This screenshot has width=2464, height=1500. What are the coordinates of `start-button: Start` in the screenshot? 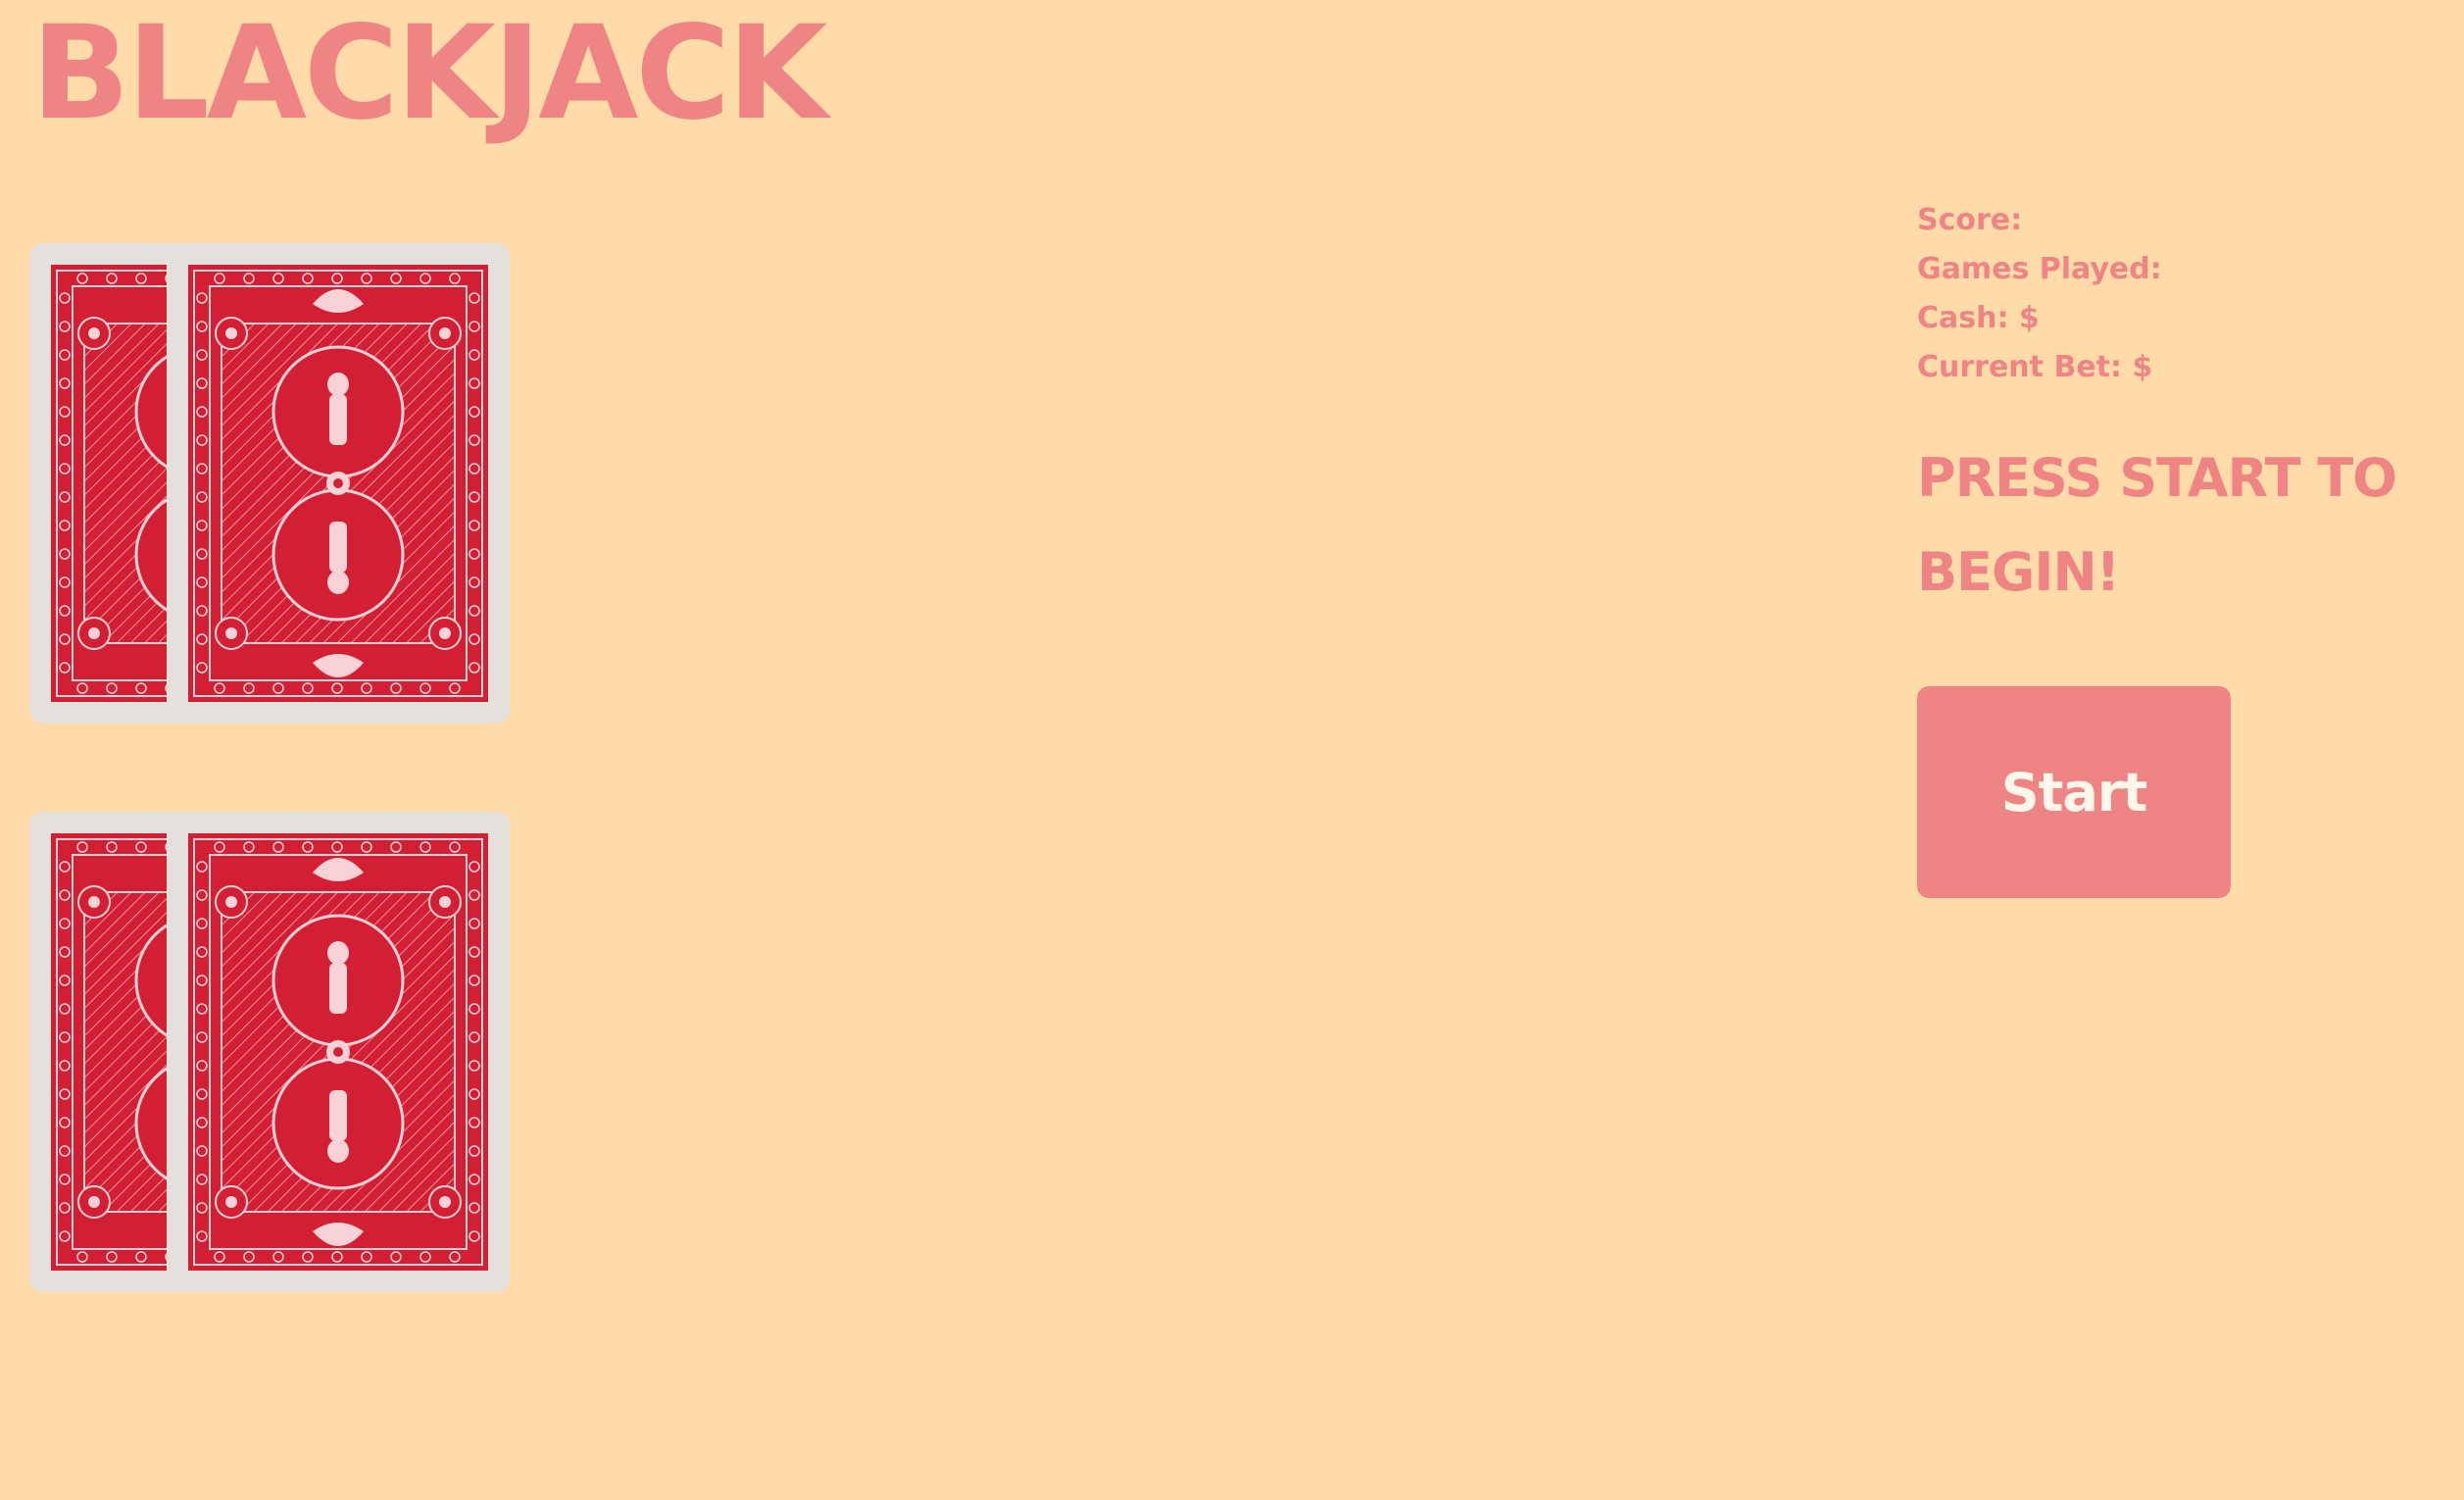 It's located at (2074, 792).